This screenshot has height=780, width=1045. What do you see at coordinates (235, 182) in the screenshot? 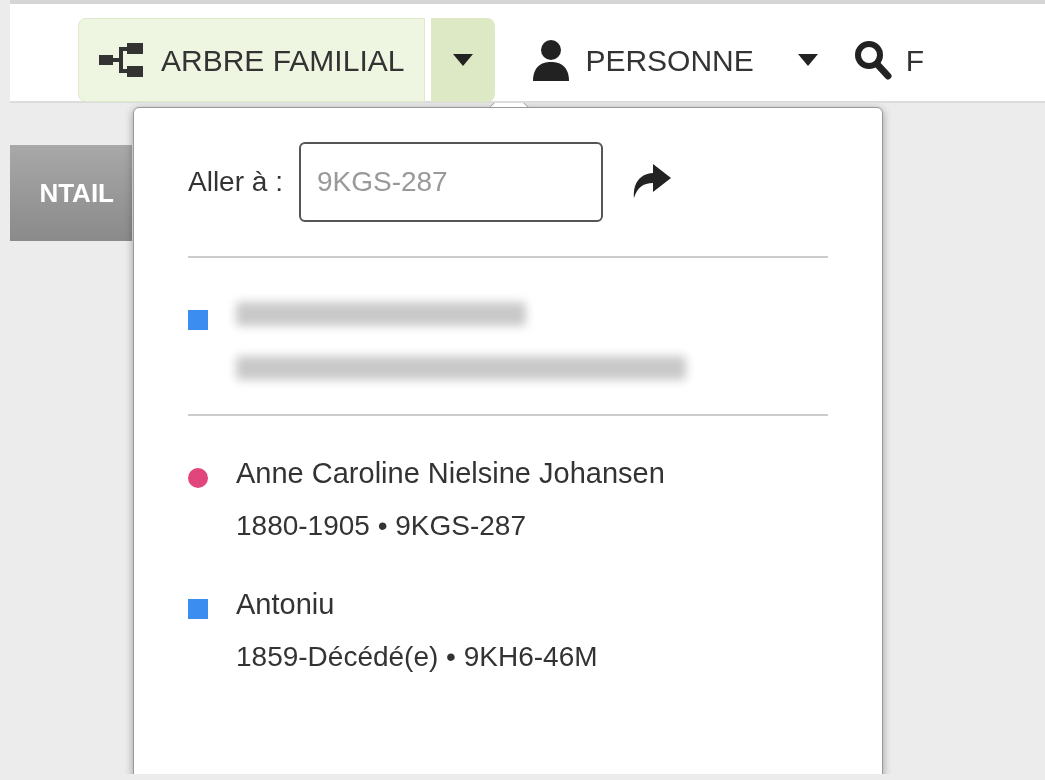
I see `goto-label: Aller à :` at bounding box center [235, 182].